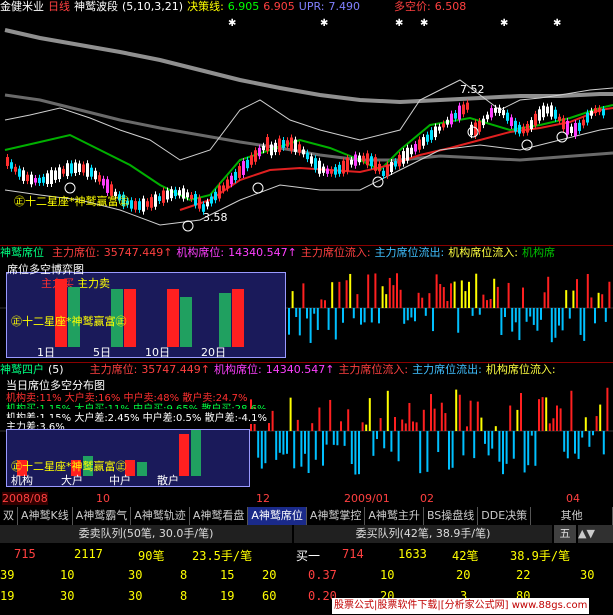 The height and width of the screenshot is (615, 613). Describe the element at coordinates (168, 480) in the screenshot. I see `household-label-4: 散户` at that location.